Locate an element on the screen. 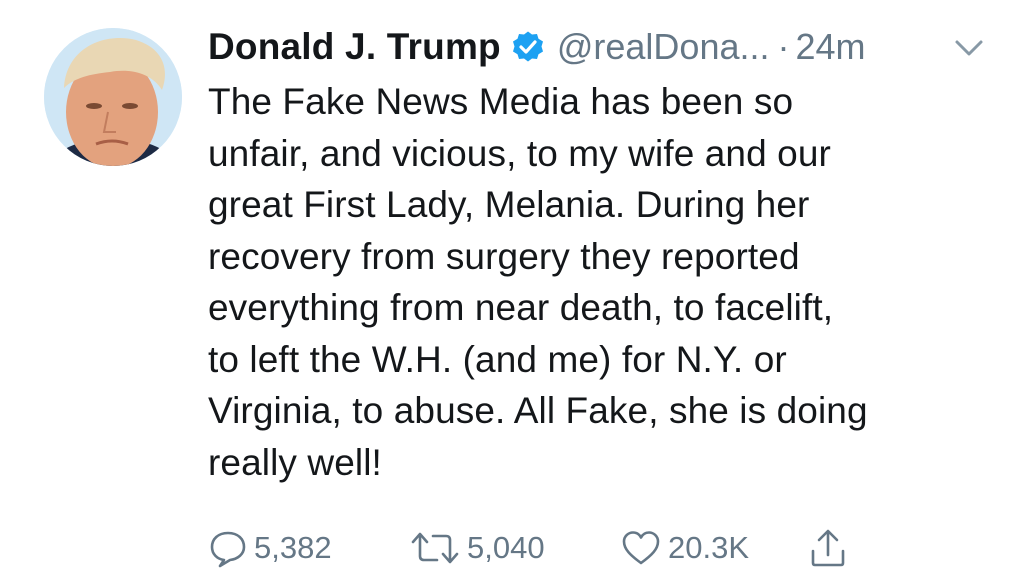  reply-button: 5,382 is located at coordinates (270, 548).